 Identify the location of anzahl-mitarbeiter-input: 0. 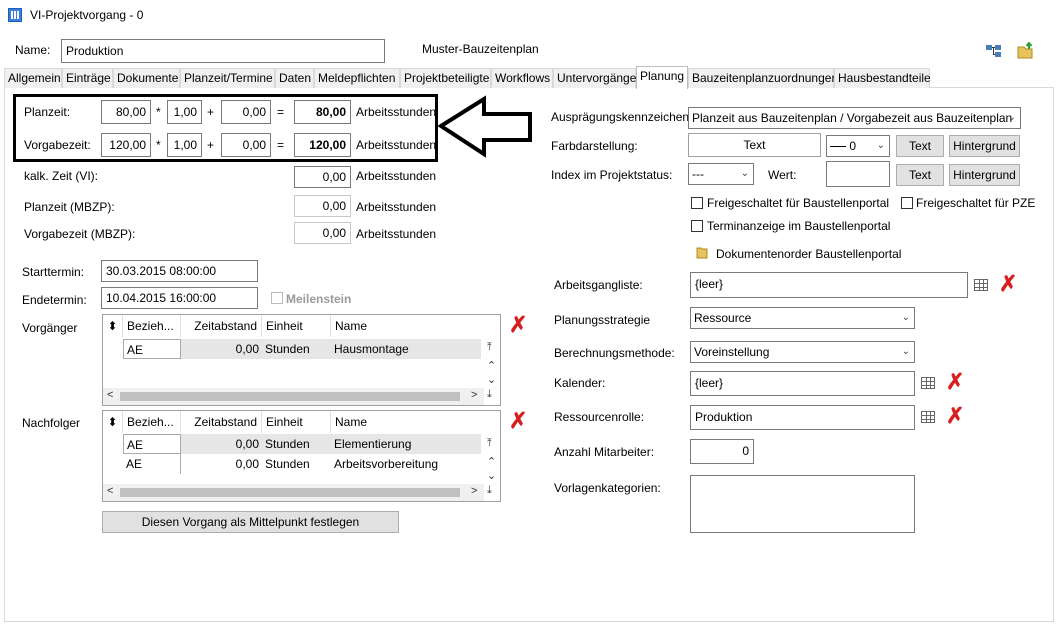
(722, 451).